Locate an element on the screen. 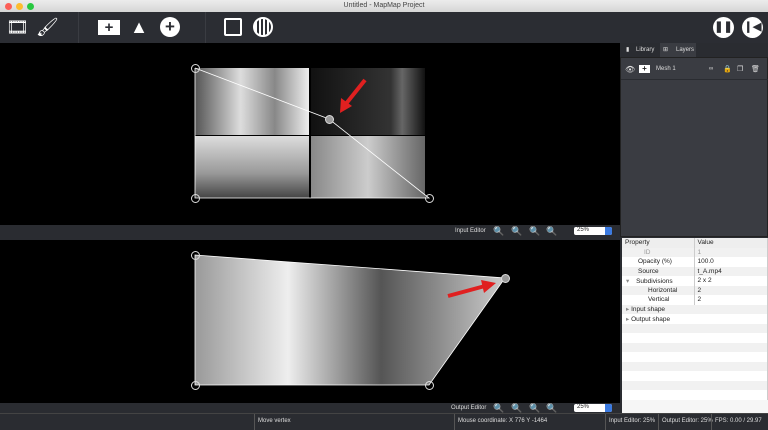 This screenshot has width=768, height=430. close-button is located at coordinates (8, 6).